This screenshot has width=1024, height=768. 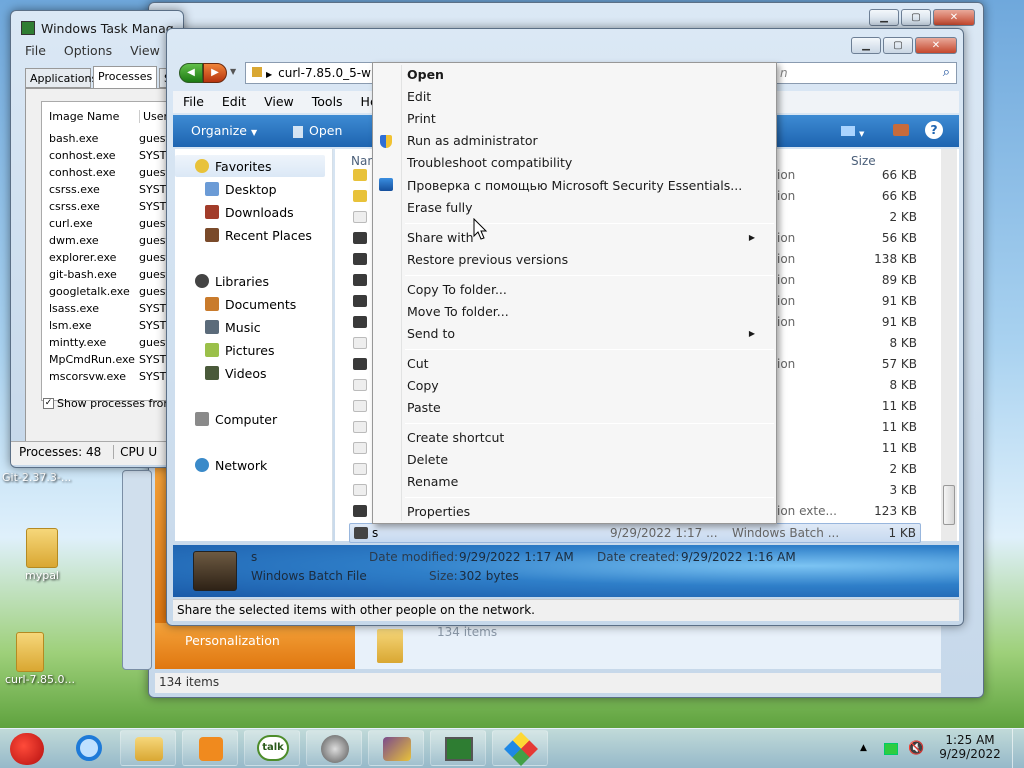 What do you see at coordinates (70, 325) in the screenshot?
I see `process-name: lsm.exe` at bounding box center [70, 325].